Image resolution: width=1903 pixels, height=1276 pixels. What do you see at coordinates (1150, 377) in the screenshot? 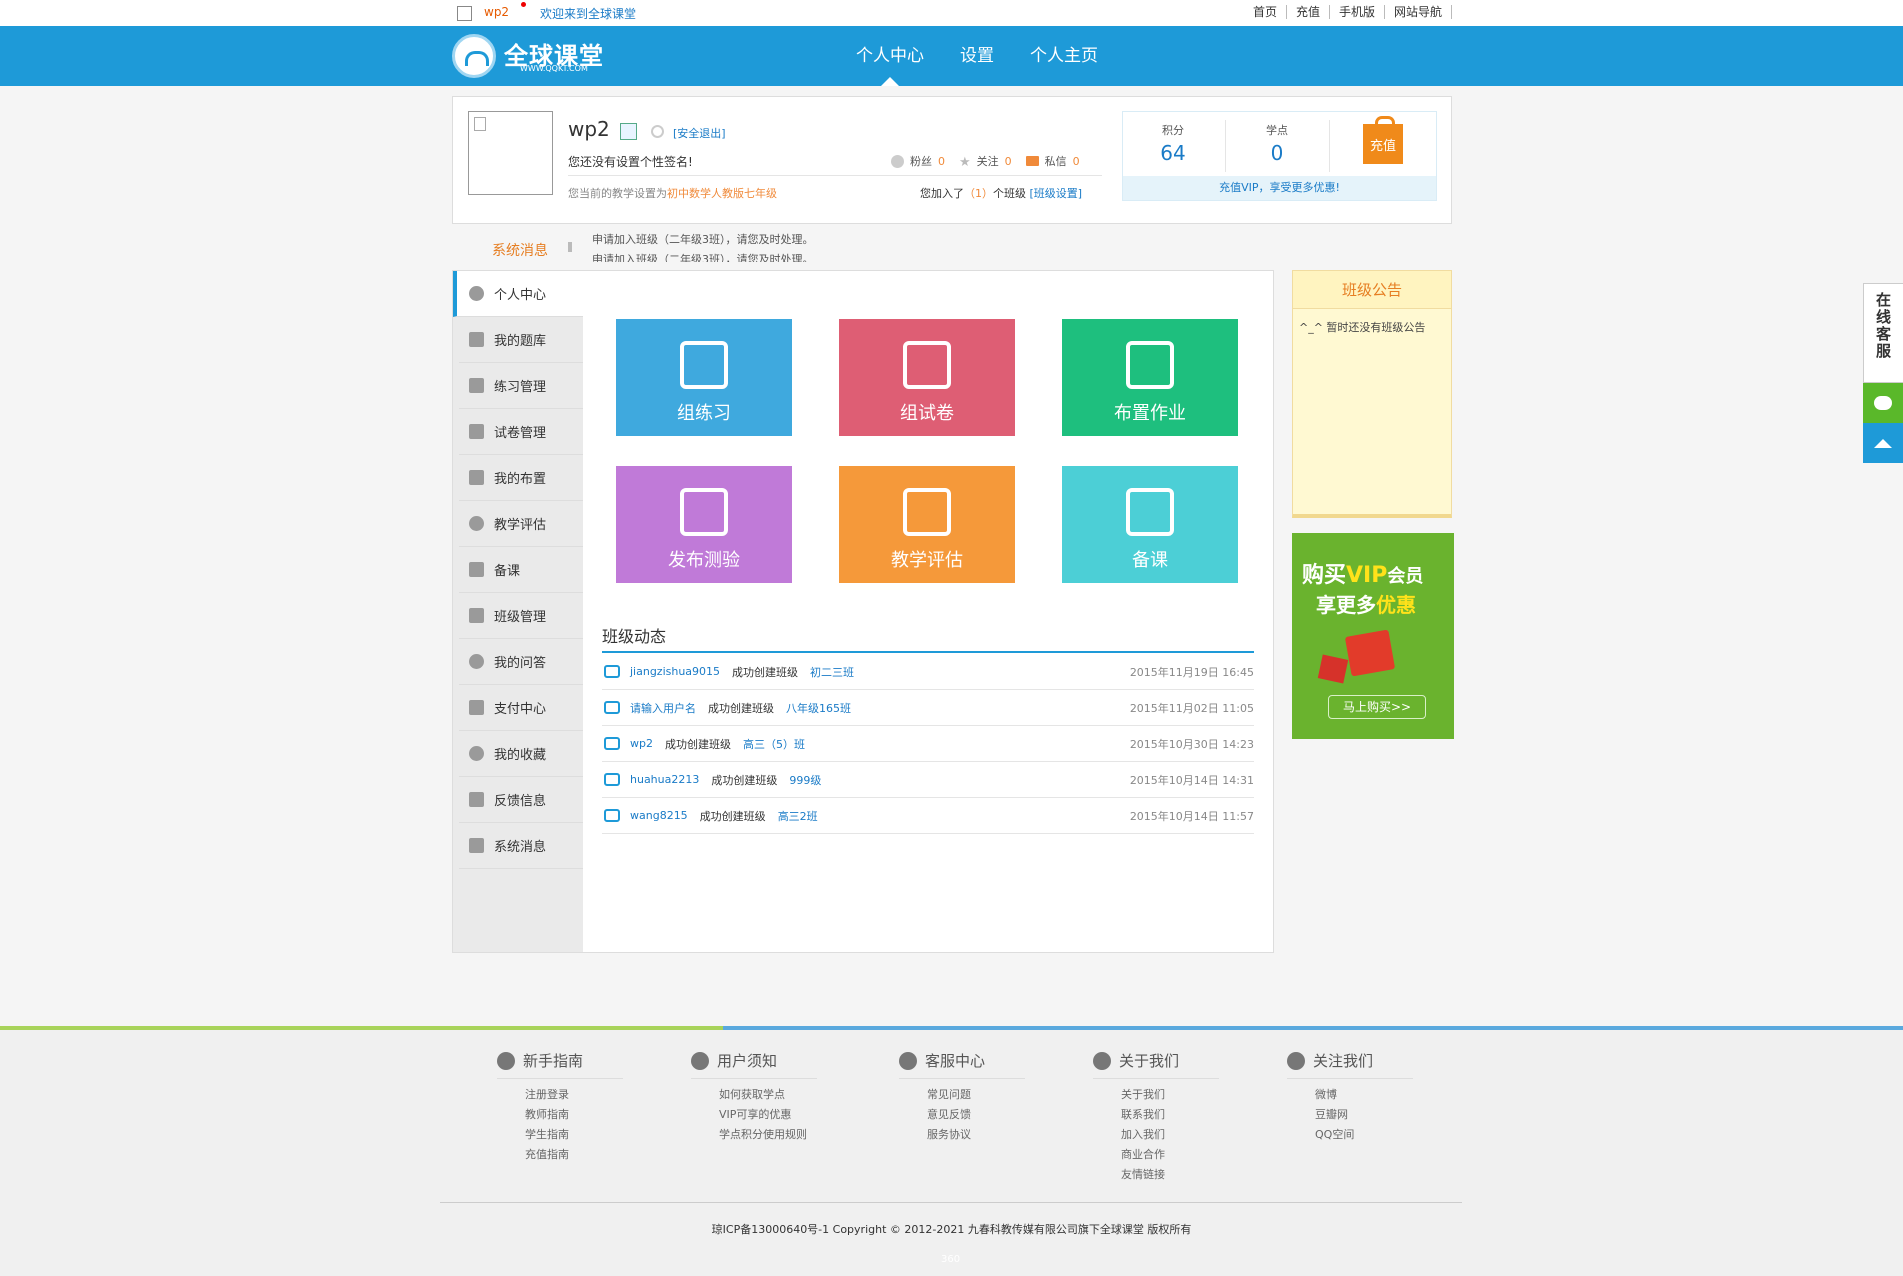
I see `tile-homework: 布置作业` at bounding box center [1150, 377].